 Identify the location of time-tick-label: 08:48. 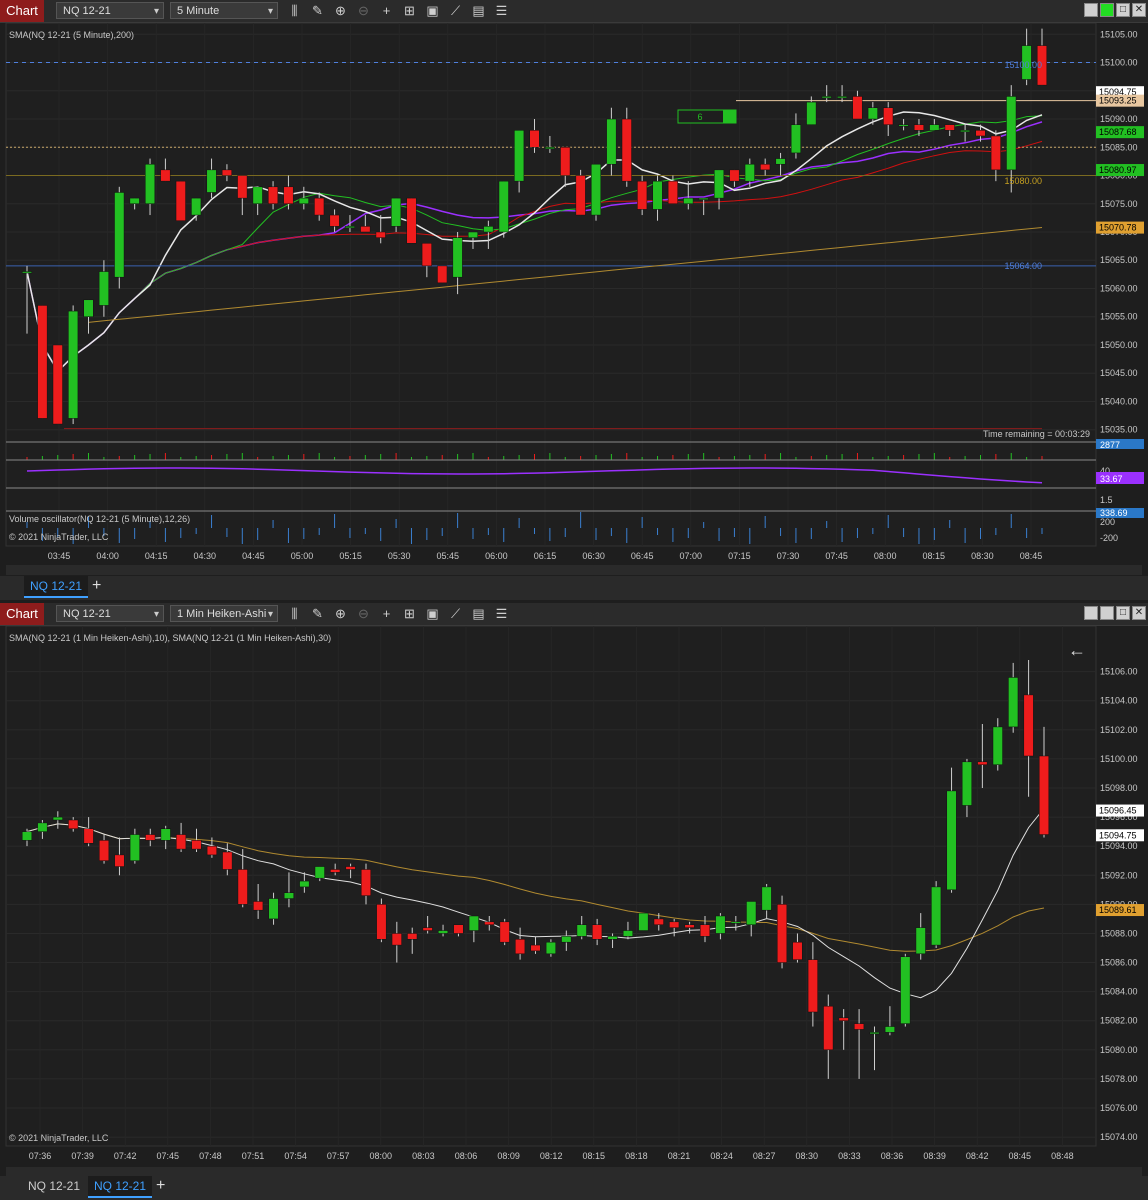
(1062, 1156).